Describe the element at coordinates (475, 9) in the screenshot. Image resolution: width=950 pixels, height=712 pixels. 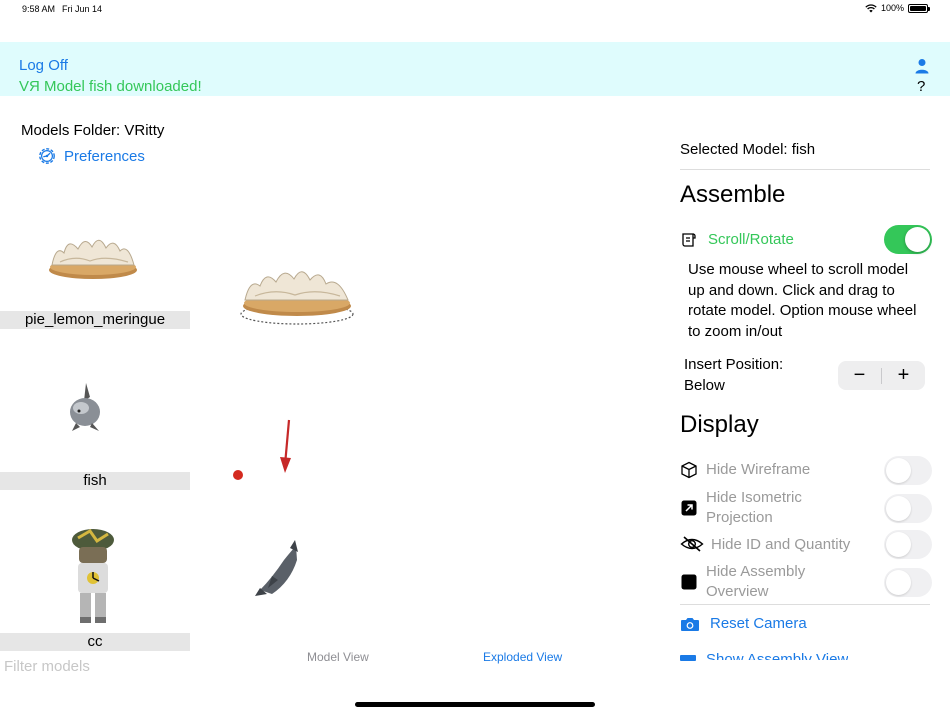
I see `status-bar: 9:58 AM Fri Jun 14 100%` at that location.